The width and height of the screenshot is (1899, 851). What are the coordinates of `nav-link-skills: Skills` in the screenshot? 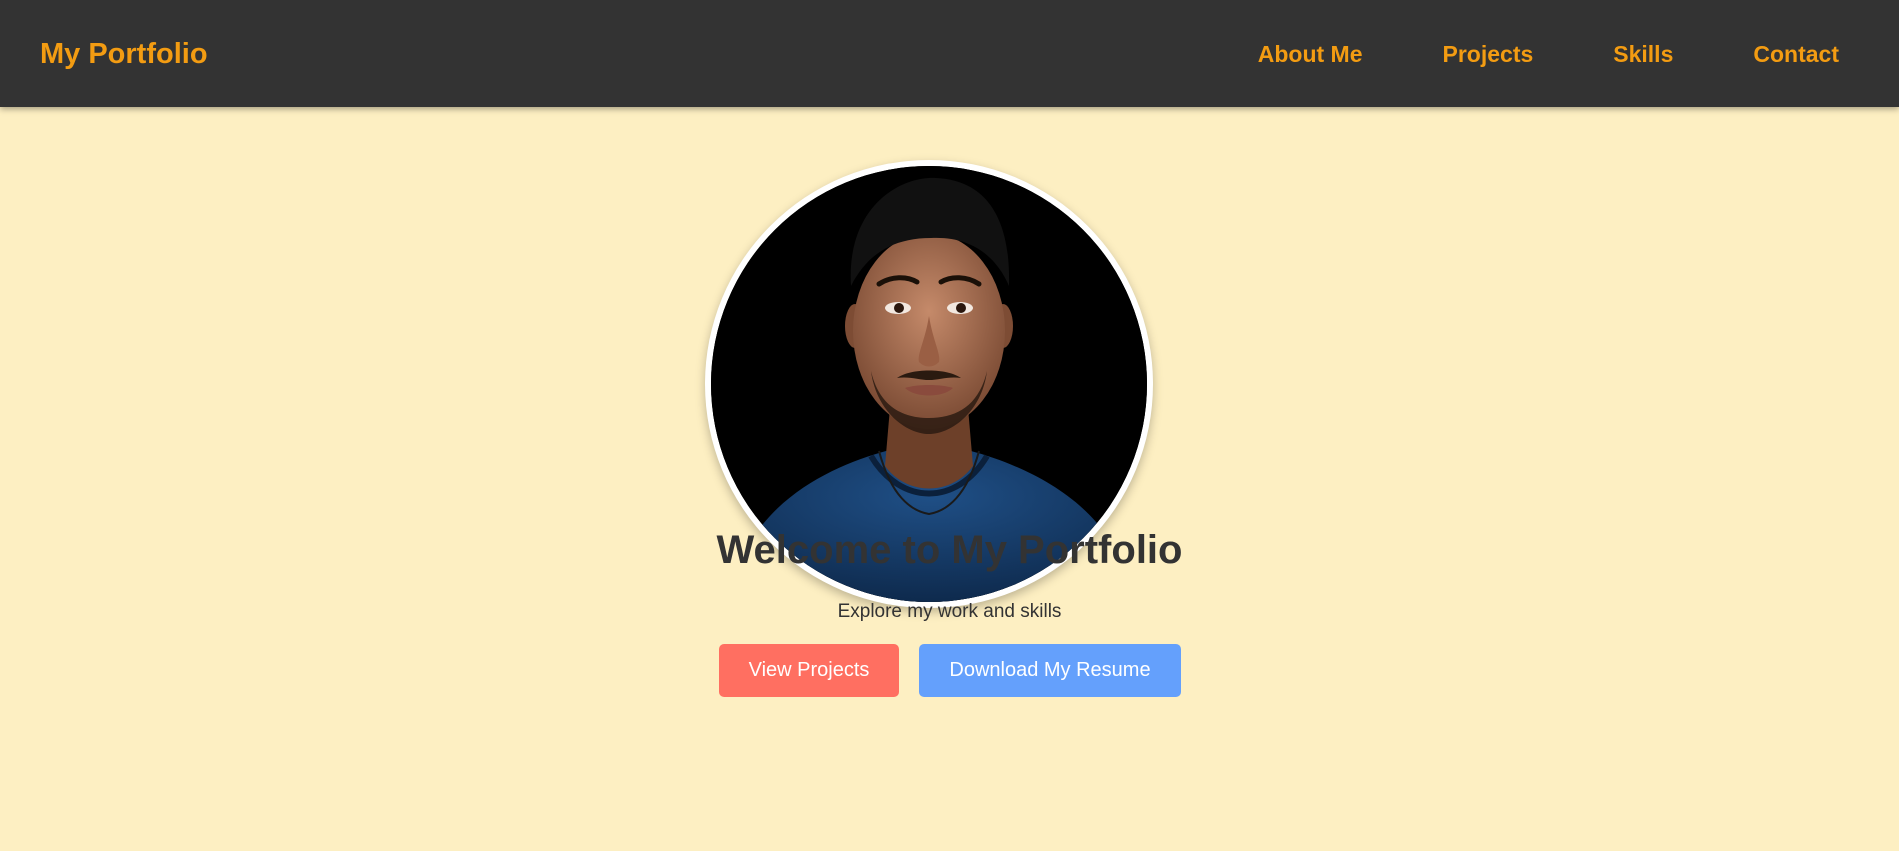 It's located at (1643, 54).